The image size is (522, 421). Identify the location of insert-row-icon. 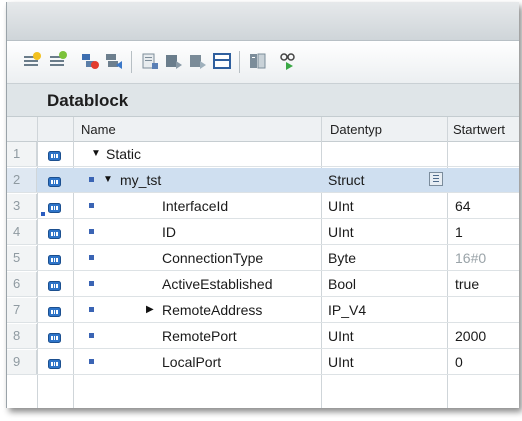
(32, 61).